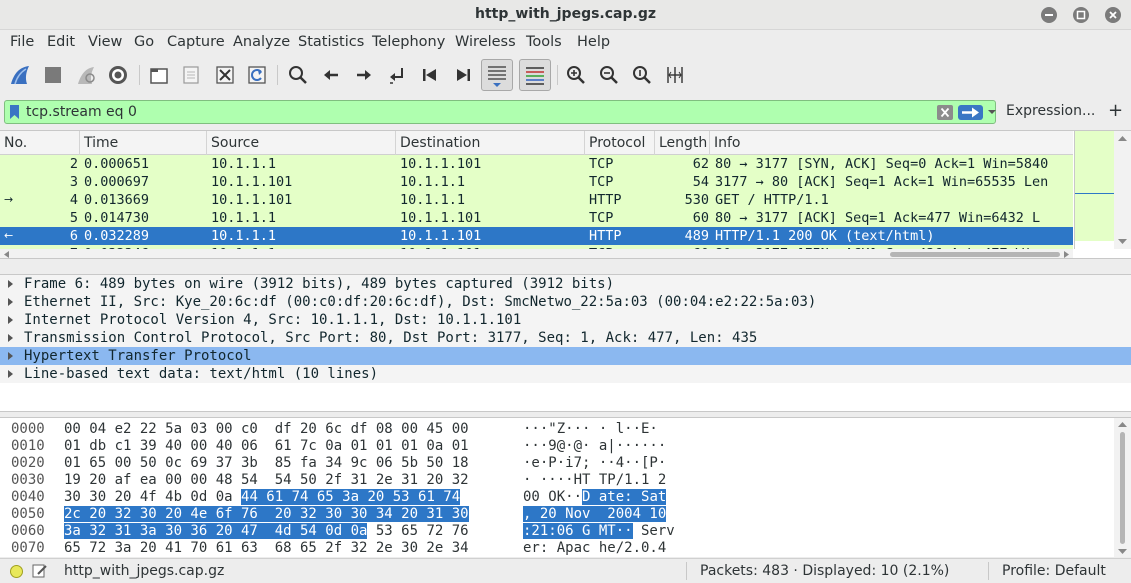 This screenshot has width=1131, height=583. I want to click on hex-bytes-highlighted: 44 61 74 65 3a 20 53 61 74, so click(351, 497).